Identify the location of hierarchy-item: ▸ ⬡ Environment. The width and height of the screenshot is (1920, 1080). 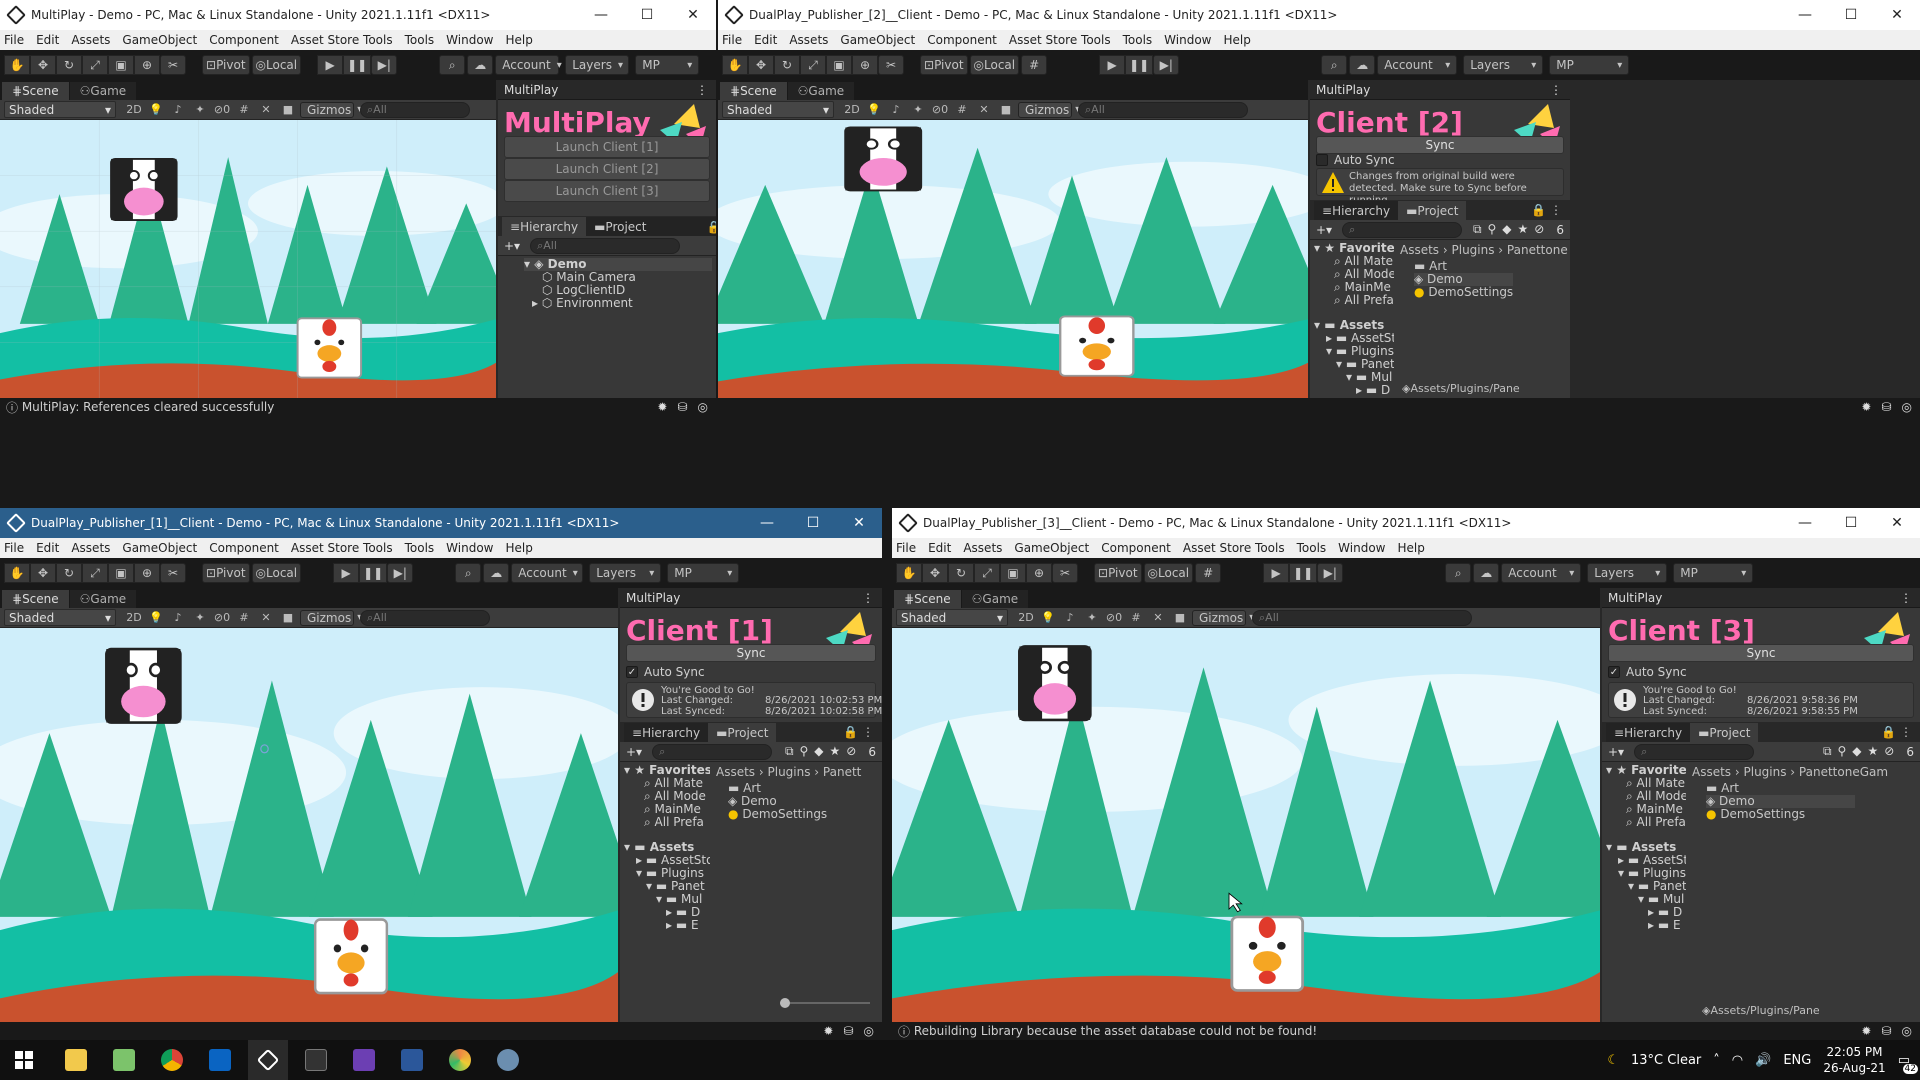
(618, 303).